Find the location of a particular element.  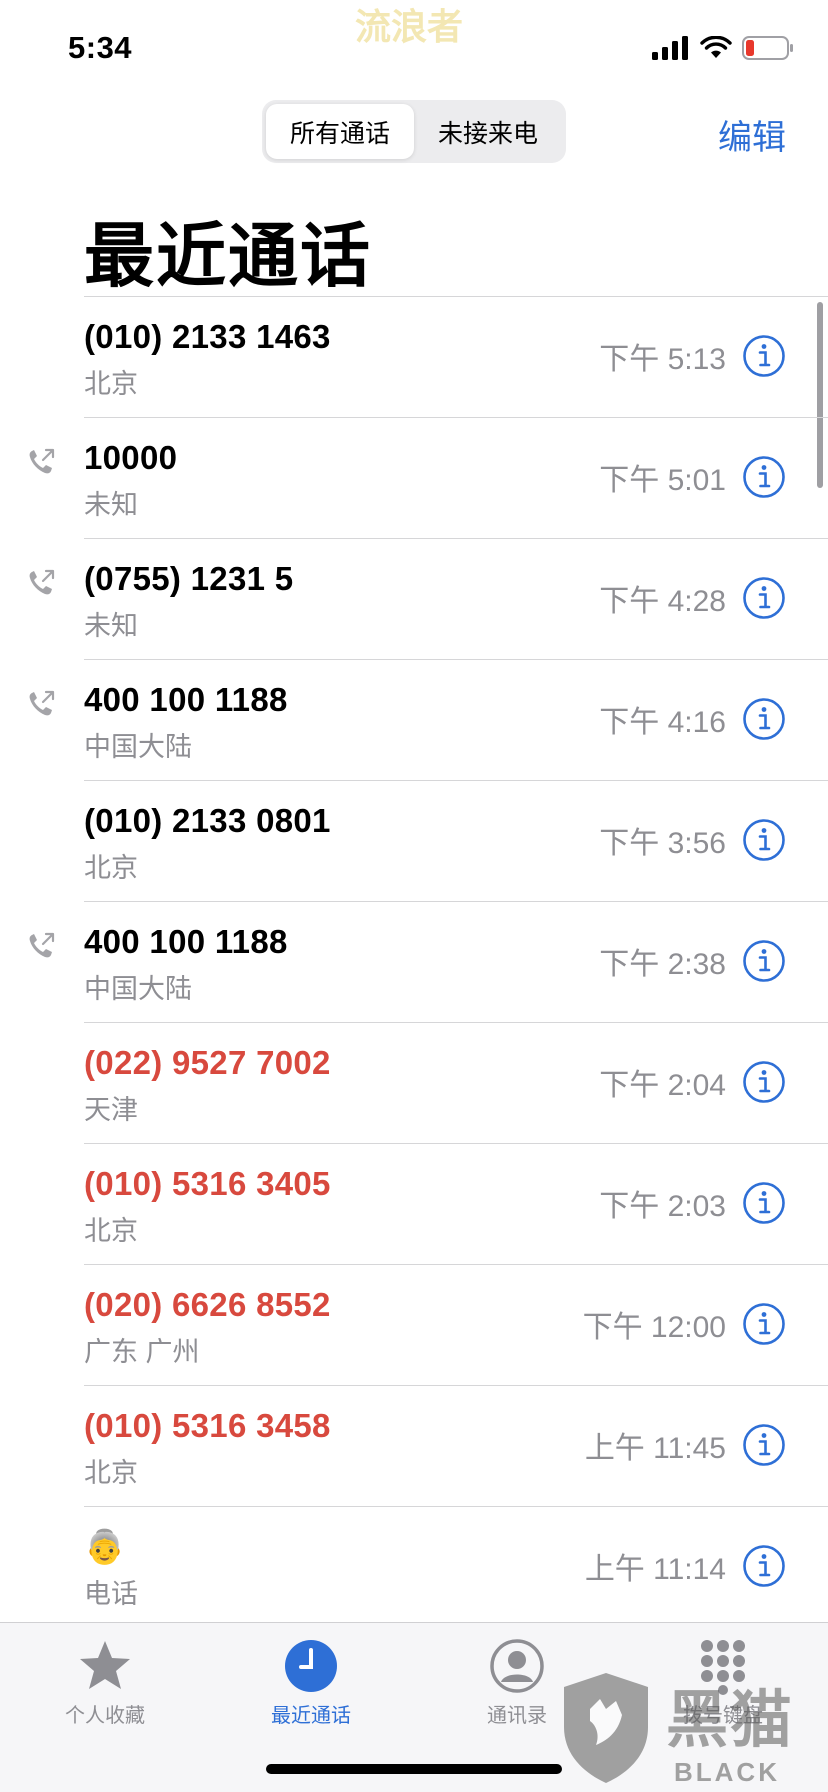

call-row: (010) 5316 3405 北京 下午 2:03 is located at coordinates (414, 1203).